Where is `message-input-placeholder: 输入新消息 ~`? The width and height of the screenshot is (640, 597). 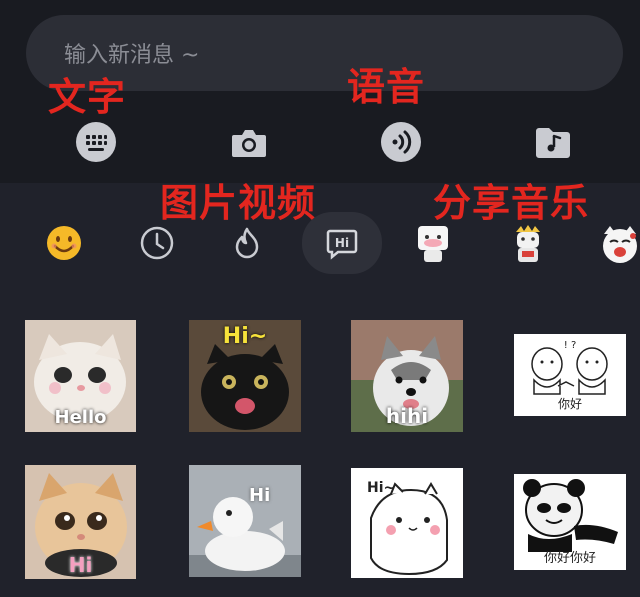
message-input-placeholder: 输入新消息 ~ is located at coordinates (132, 55).